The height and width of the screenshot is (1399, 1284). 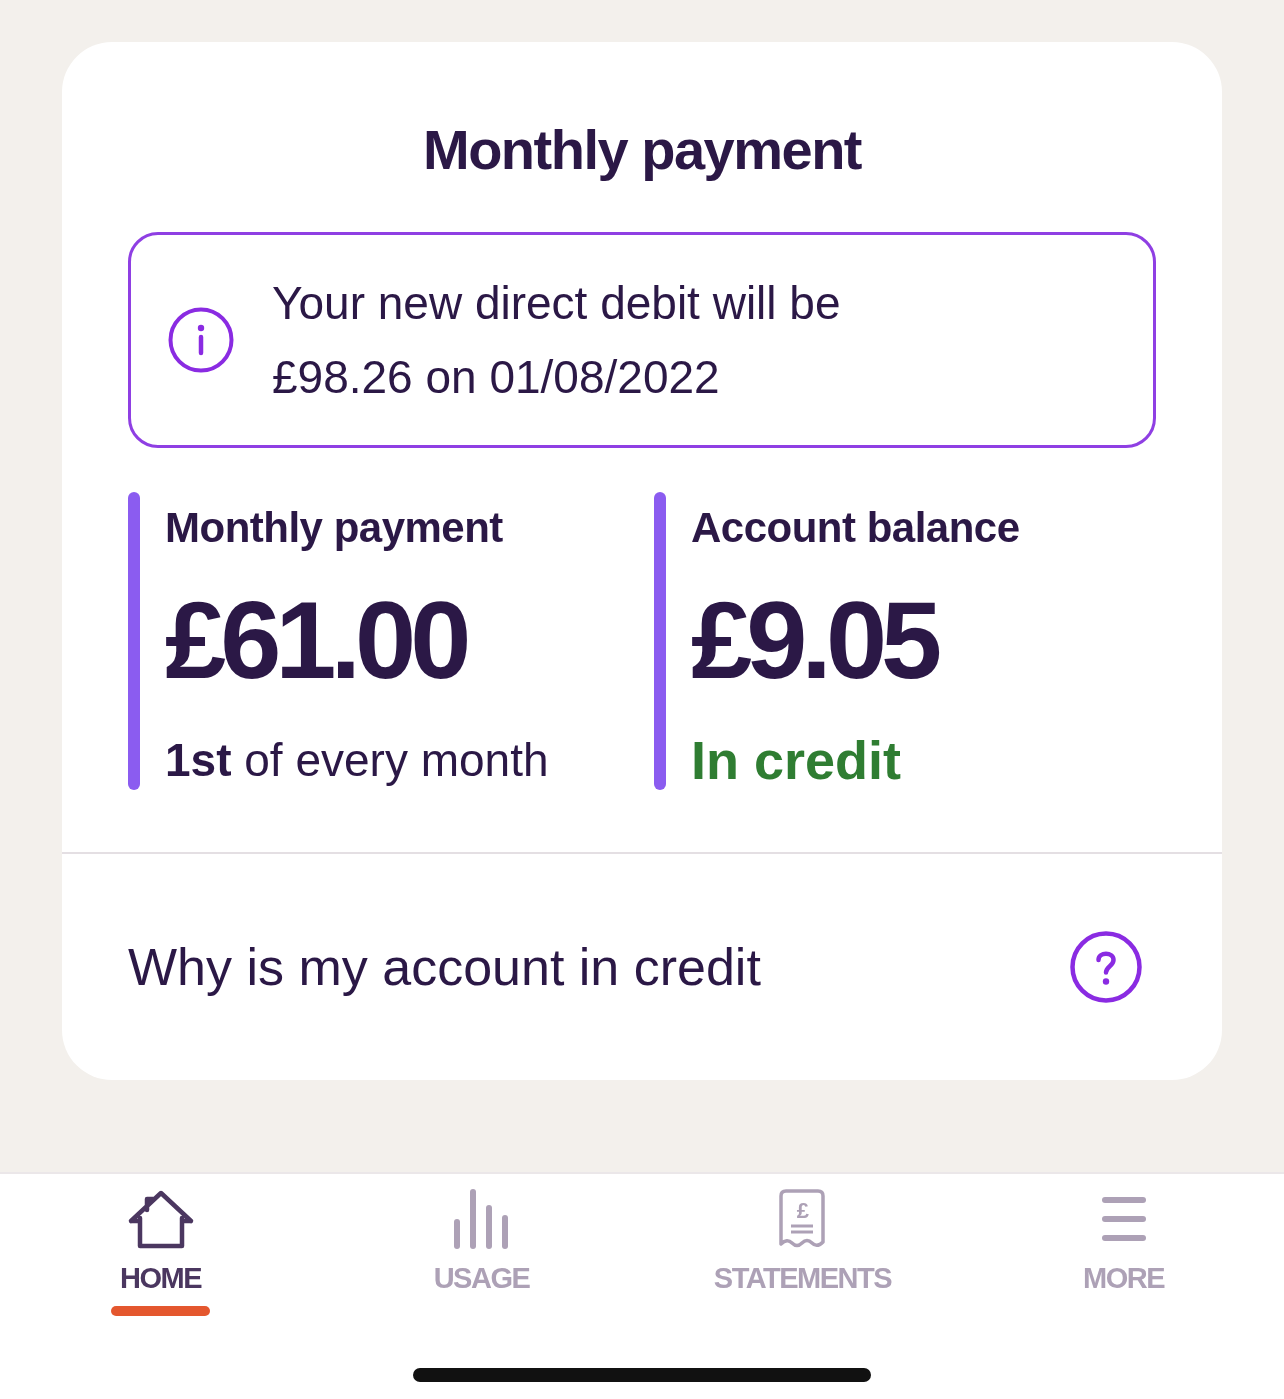 What do you see at coordinates (557, 340) in the screenshot?
I see `notice-text: Your new direct debit will be £98.26 on 01/08/2022` at bounding box center [557, 340].